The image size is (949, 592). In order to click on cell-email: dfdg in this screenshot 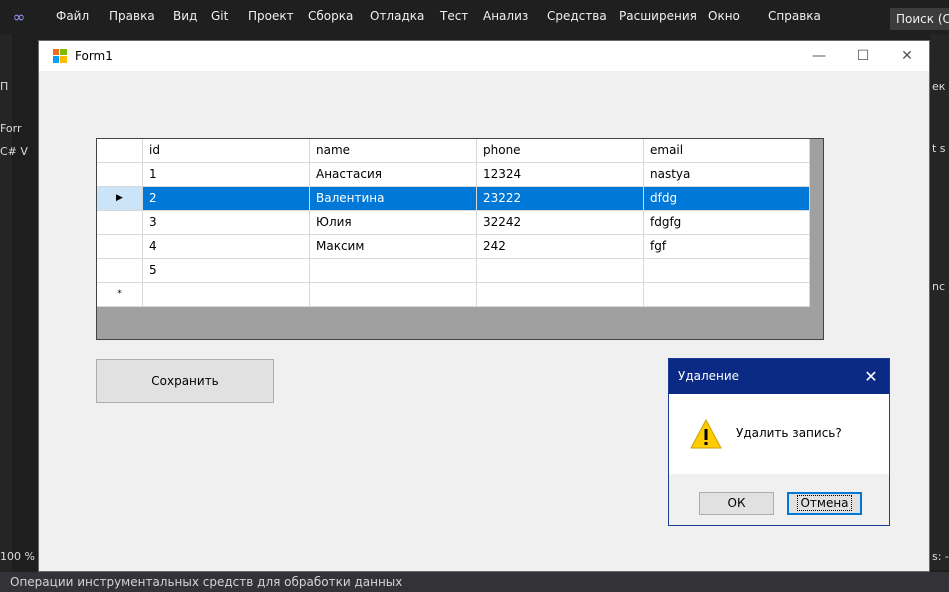, I will do `click(727, 199)`.